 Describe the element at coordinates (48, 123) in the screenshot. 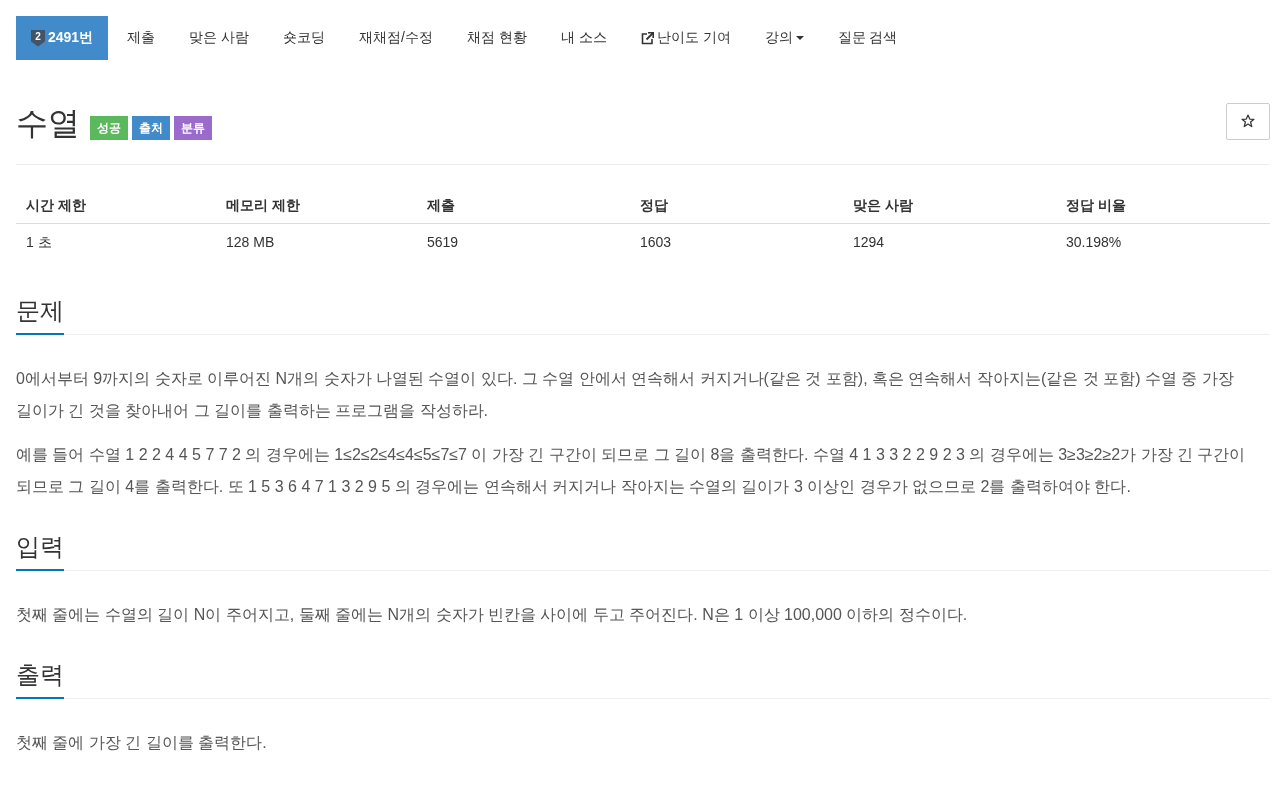

I see `problem-title: 수열` at that location.